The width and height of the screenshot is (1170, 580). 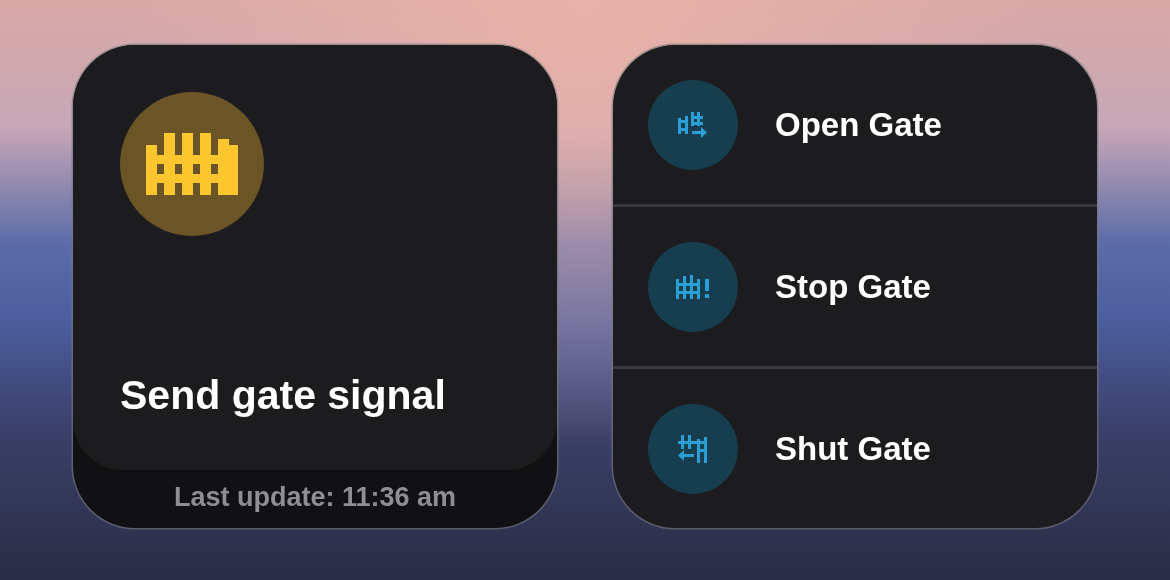 I want to click on fence-arrow-right-icon, so click(x=693, y=124).